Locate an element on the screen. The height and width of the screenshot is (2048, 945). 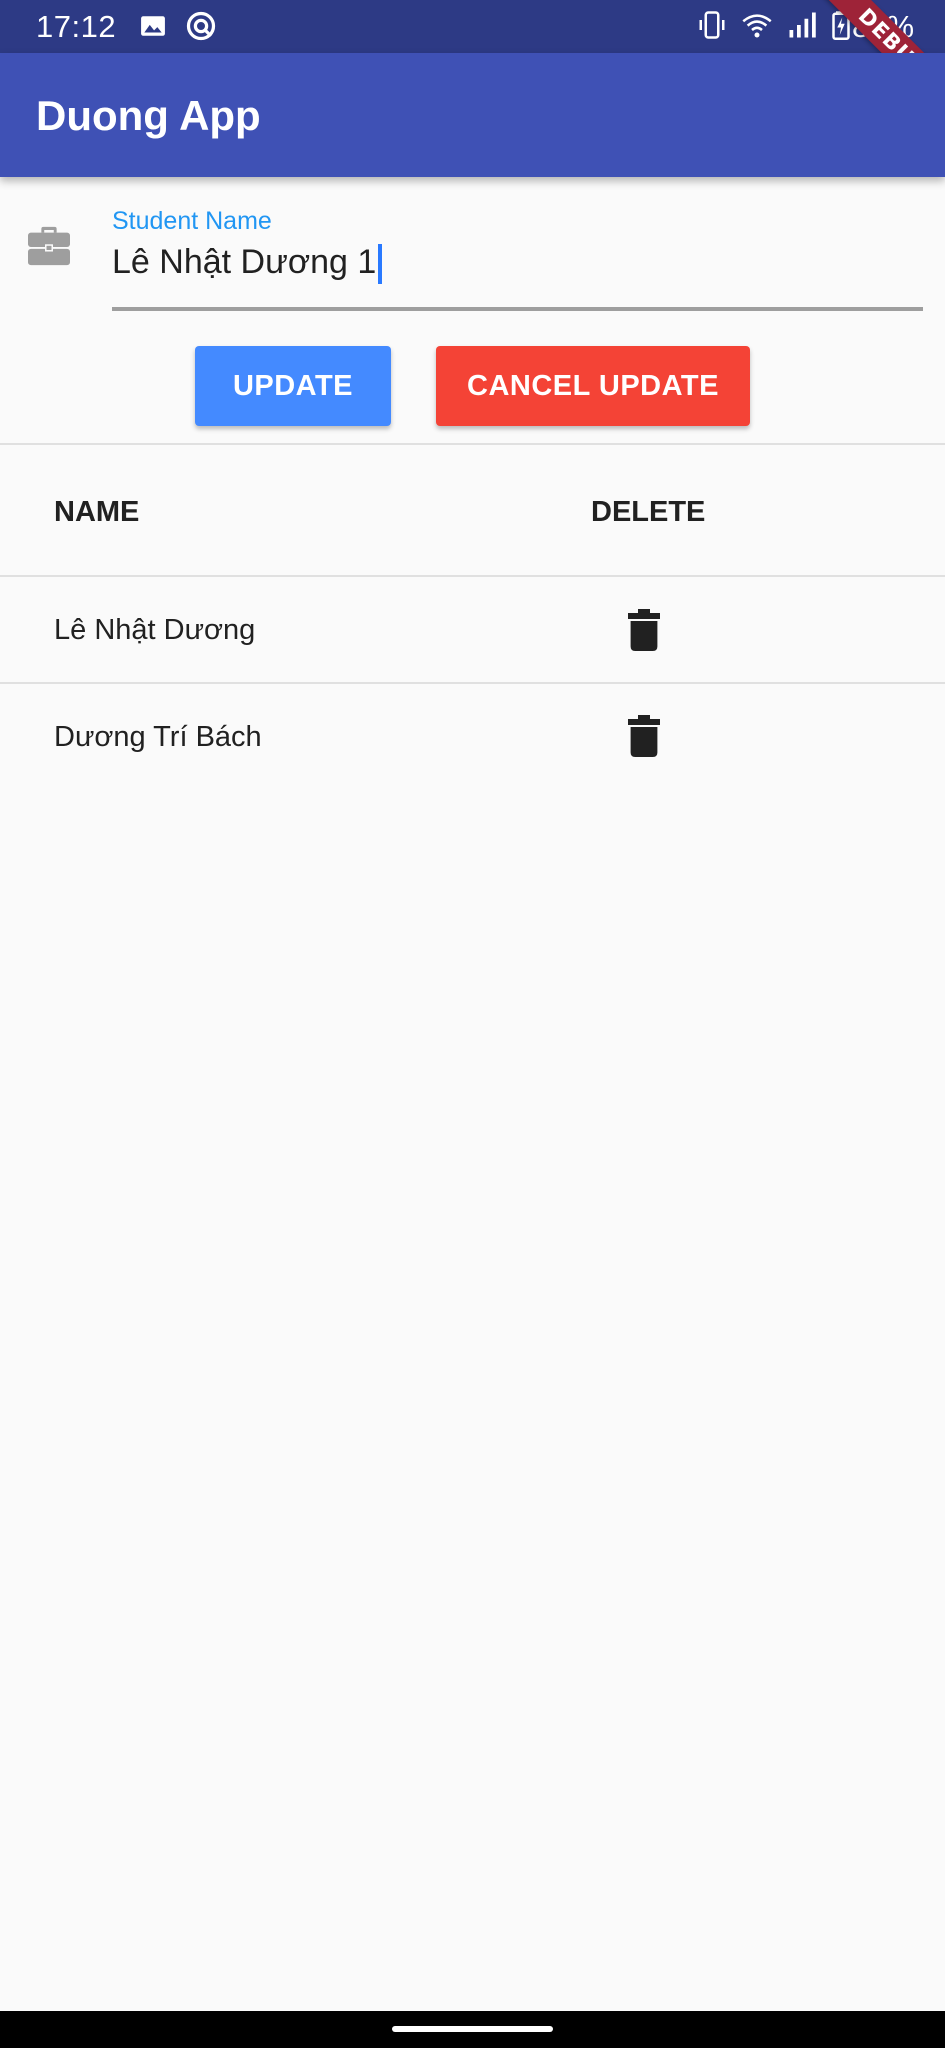
student-name-value: Lê Nhật Dương 1 is located at coordinates (244, 262).